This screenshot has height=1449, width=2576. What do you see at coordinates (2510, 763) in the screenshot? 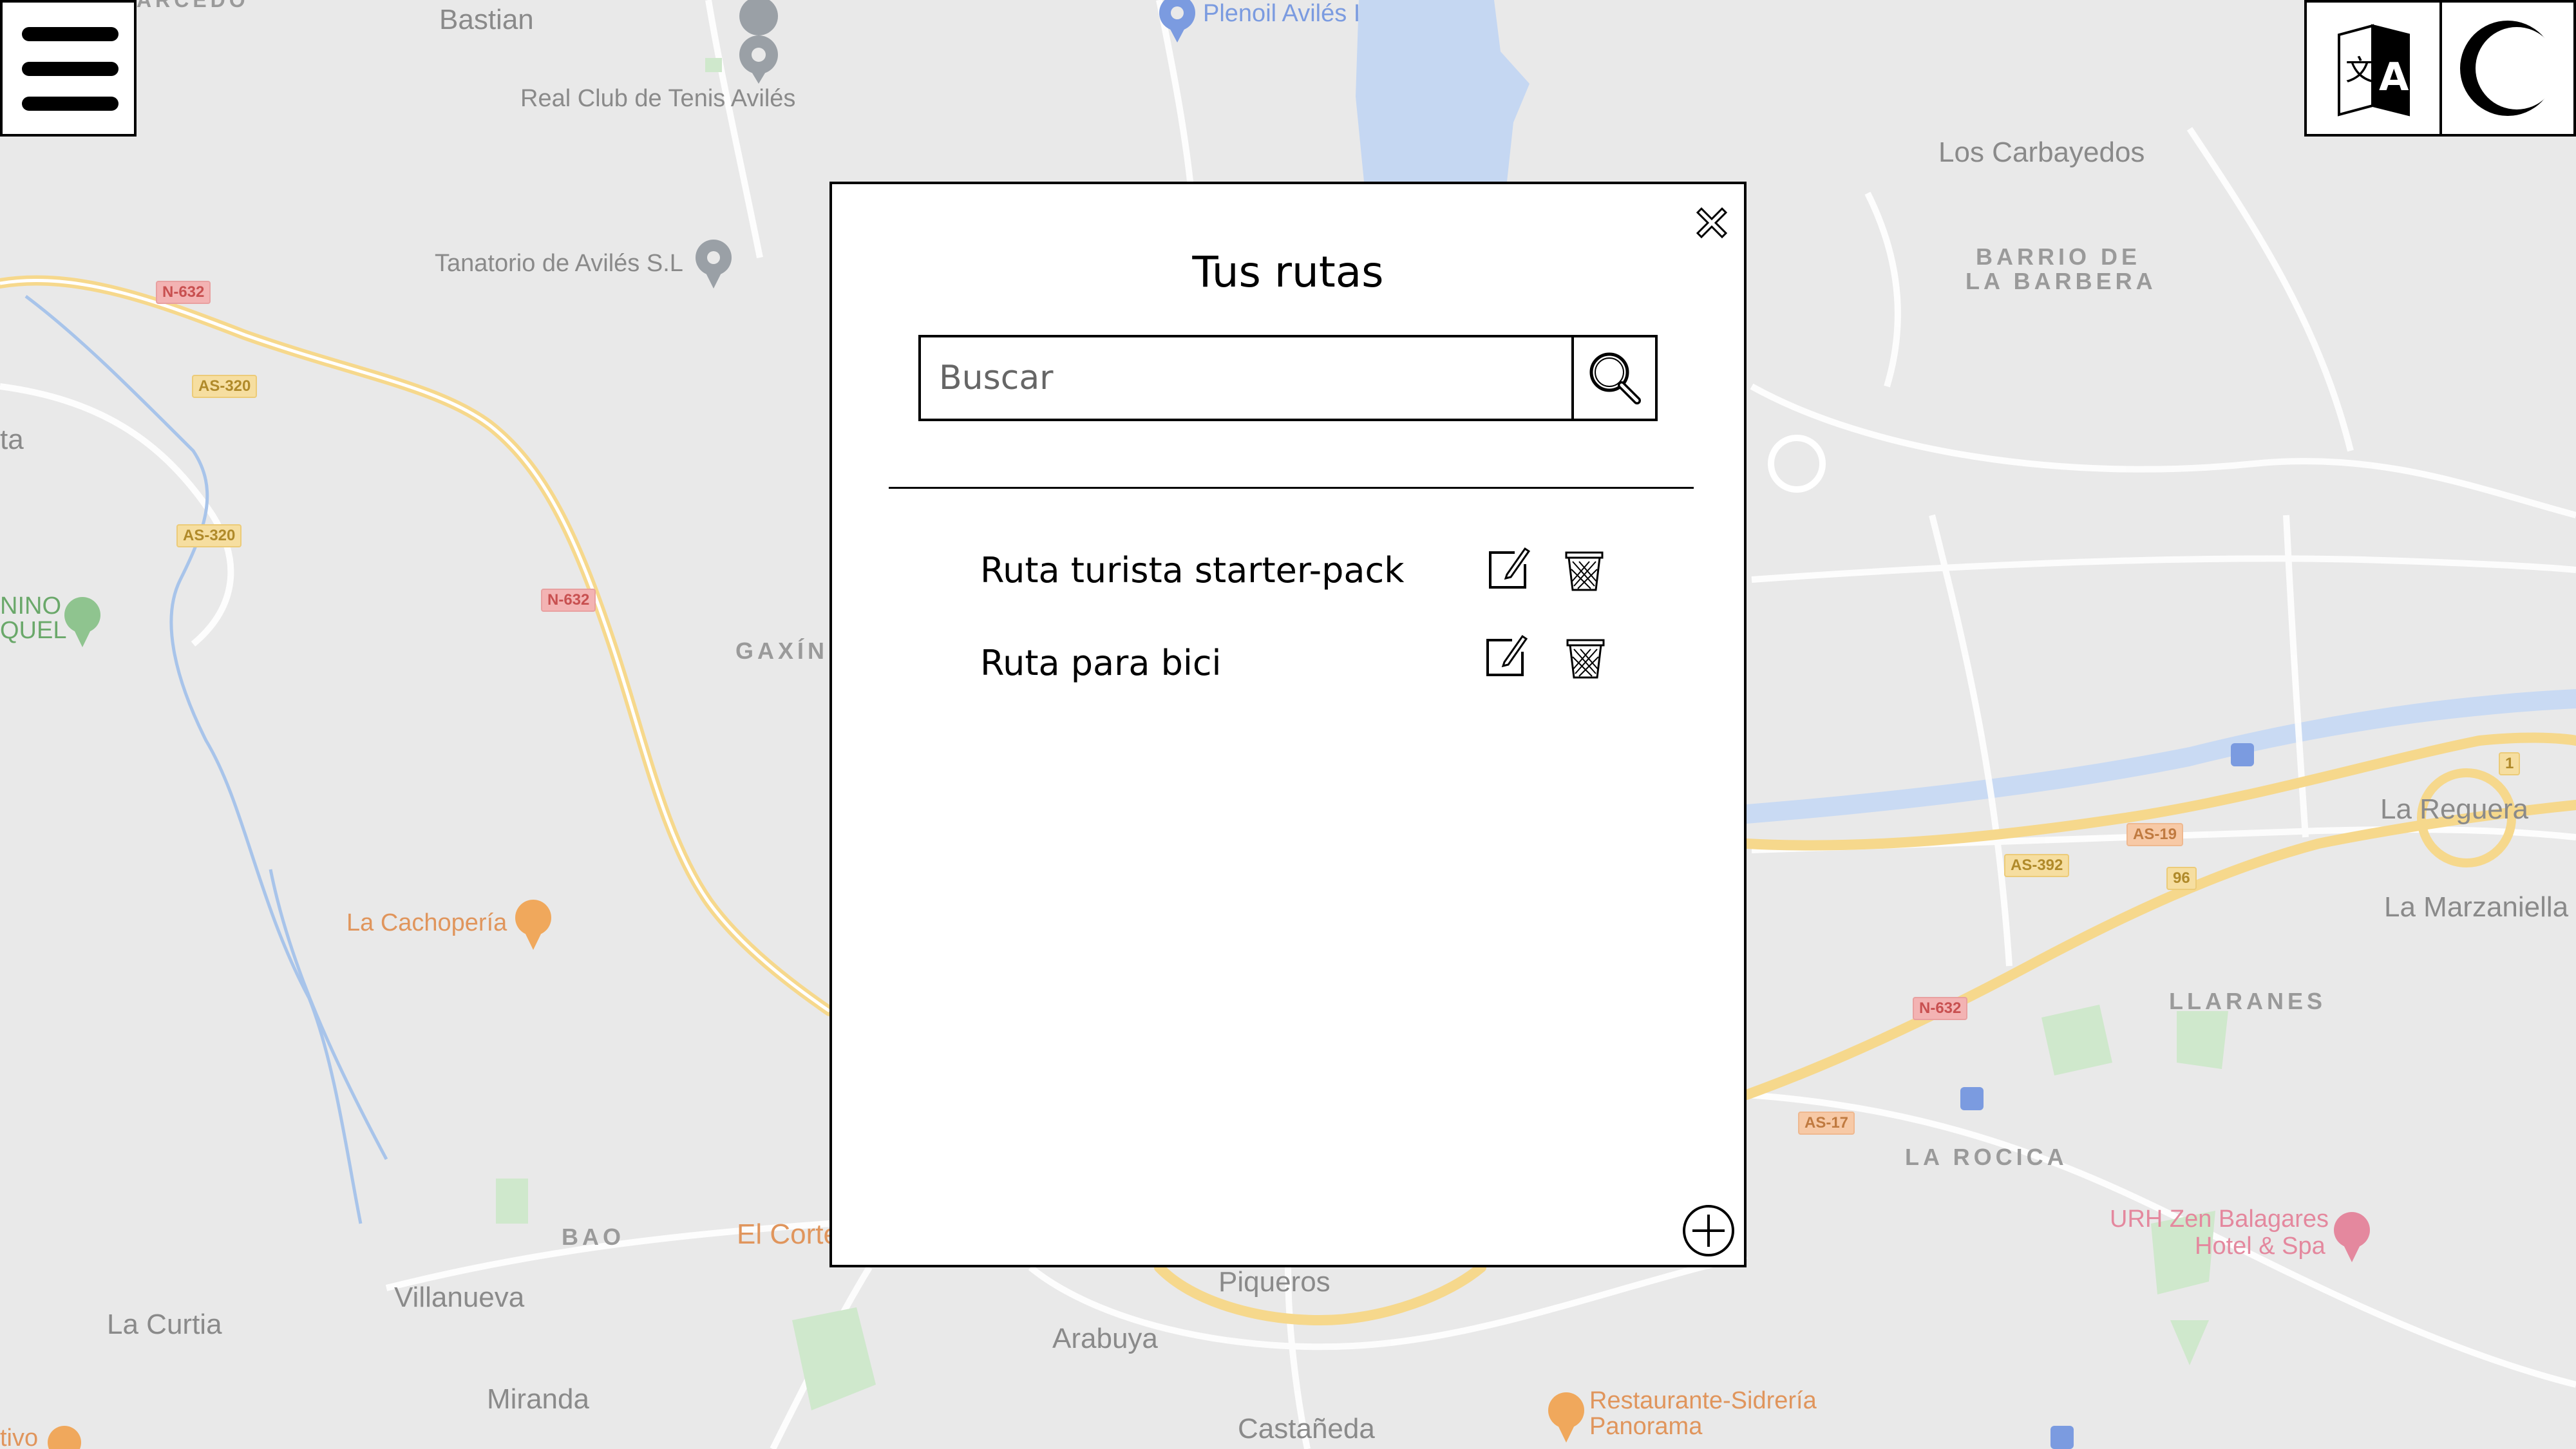
I see `road-shield: 1` at bounding box center [2510, 763].